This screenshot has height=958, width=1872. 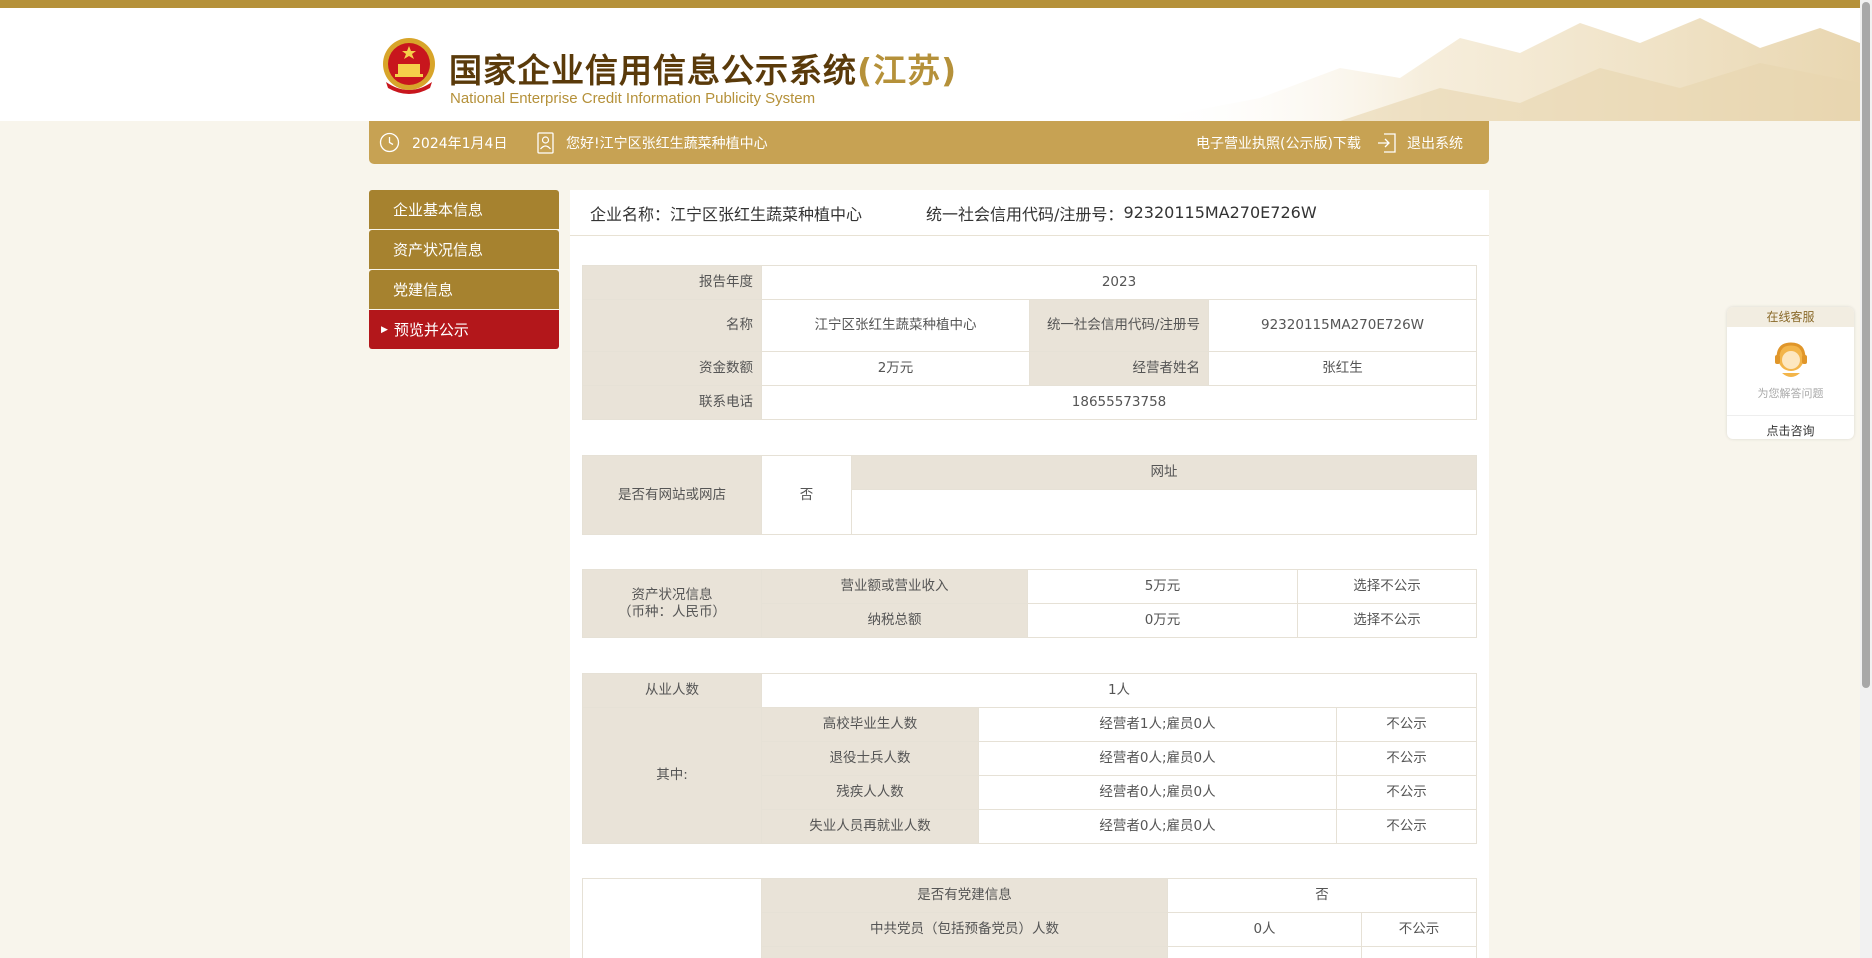 I want to click on sidebar-nav: 企业基本信息 资产状况信息 党建信息 ▶ 预览并公示, so click(x=464, y=270).